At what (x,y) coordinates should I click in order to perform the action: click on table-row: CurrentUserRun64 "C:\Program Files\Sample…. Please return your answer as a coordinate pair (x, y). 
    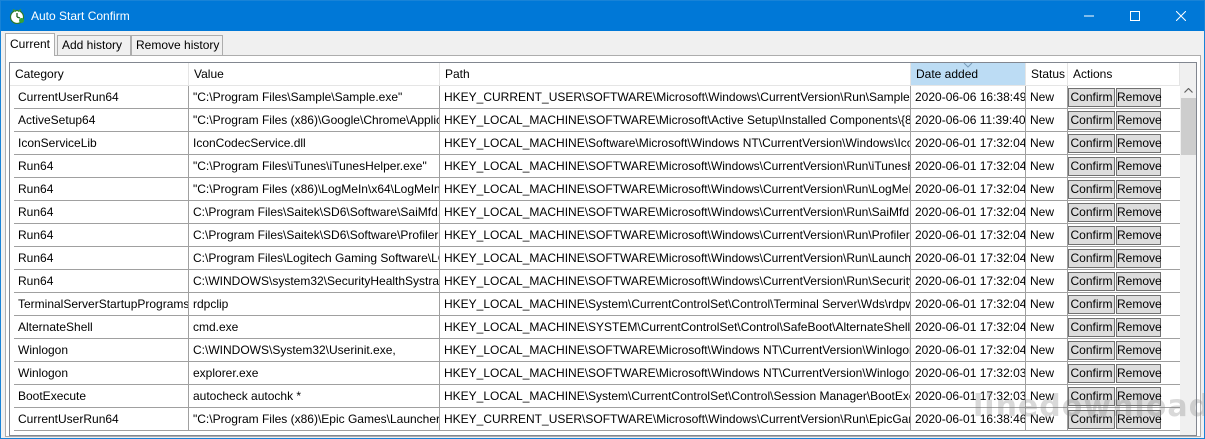
    Looking at the image, I should click on (595, 97).